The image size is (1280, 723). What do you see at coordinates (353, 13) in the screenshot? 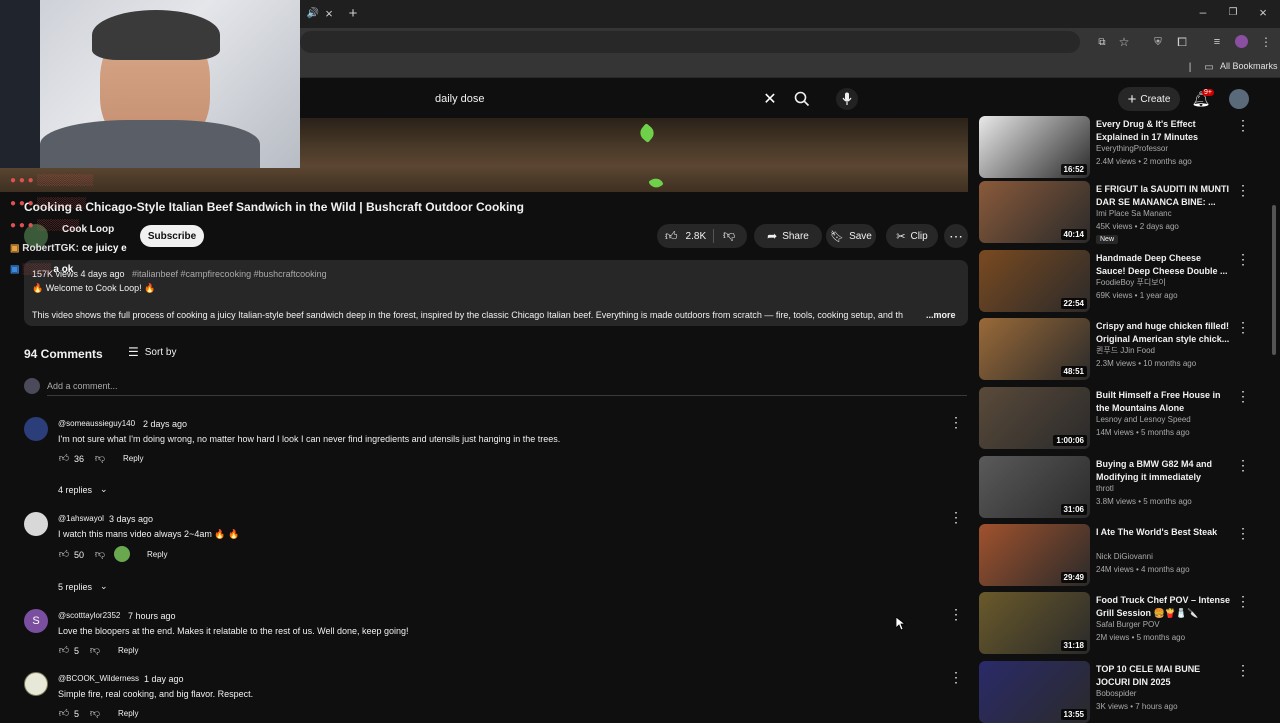
I see `new-tab-icon: +` at bounding box center [353, 13].